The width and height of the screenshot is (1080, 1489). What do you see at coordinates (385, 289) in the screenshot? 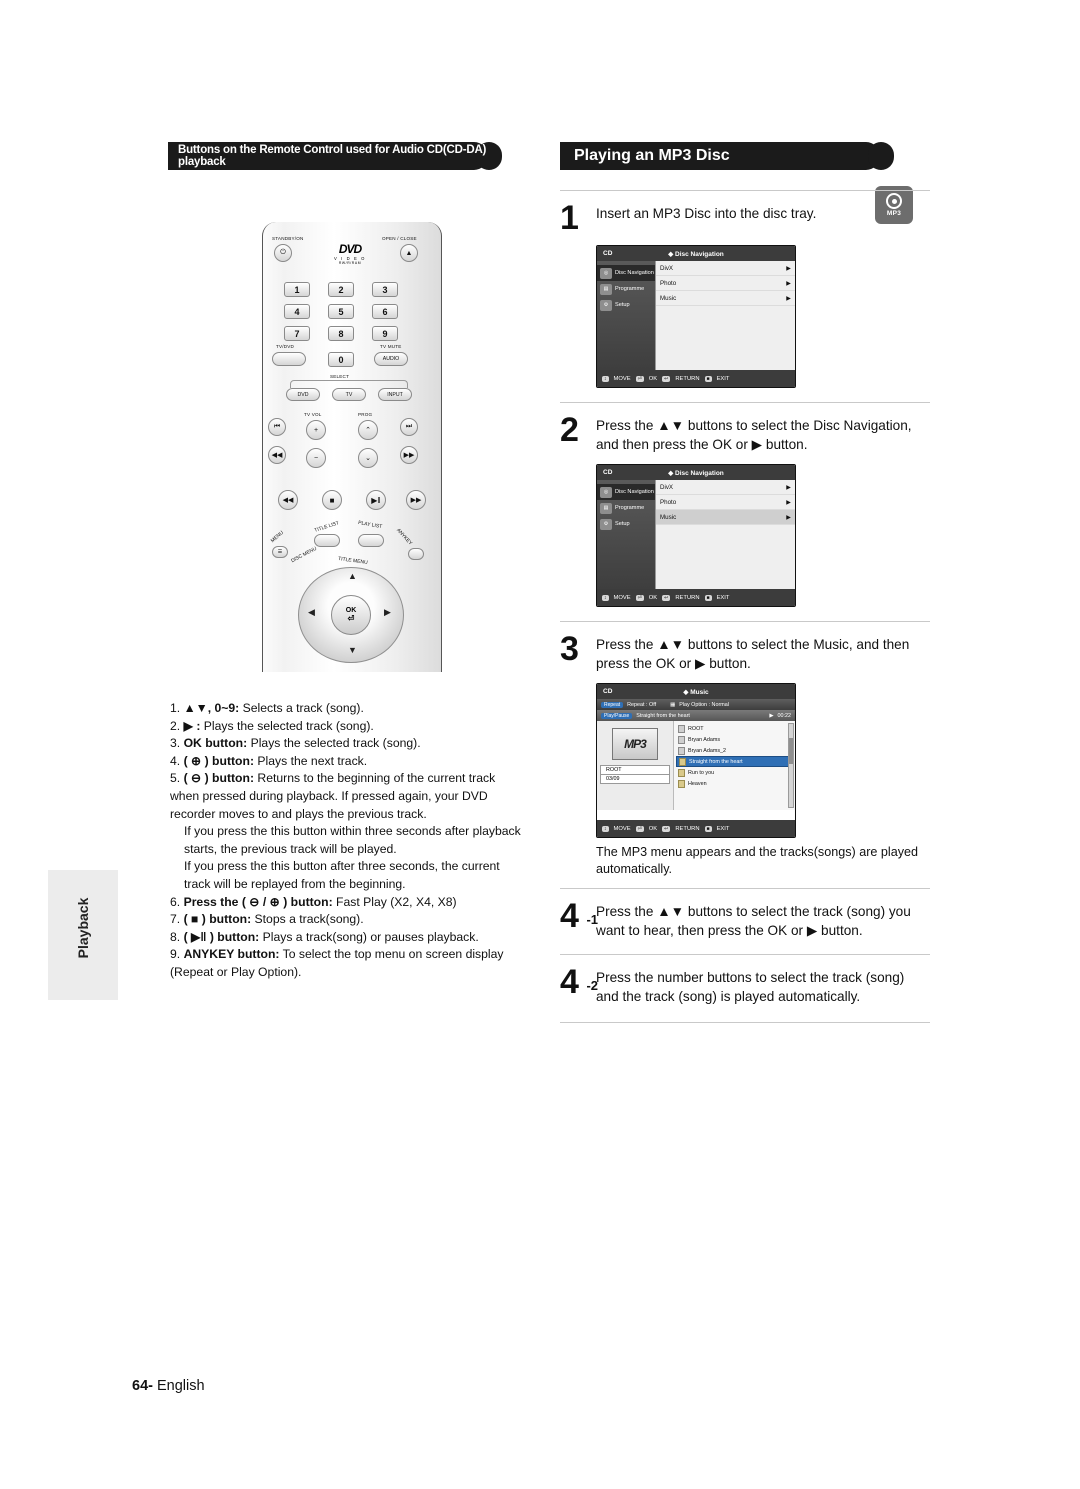
I see `remote-number-3: 3` at bounding box center [385, 289].